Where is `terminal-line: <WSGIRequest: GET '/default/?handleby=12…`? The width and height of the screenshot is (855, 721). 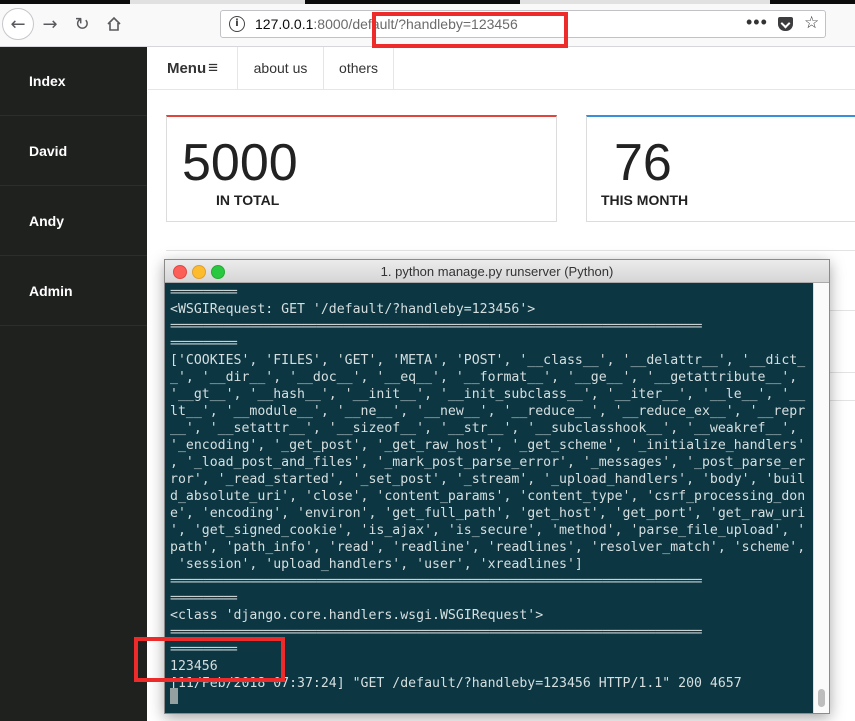
terminal-line: <WSGIRequest: GET '/default/?handleby=12… is located at coordinates (353, 309).